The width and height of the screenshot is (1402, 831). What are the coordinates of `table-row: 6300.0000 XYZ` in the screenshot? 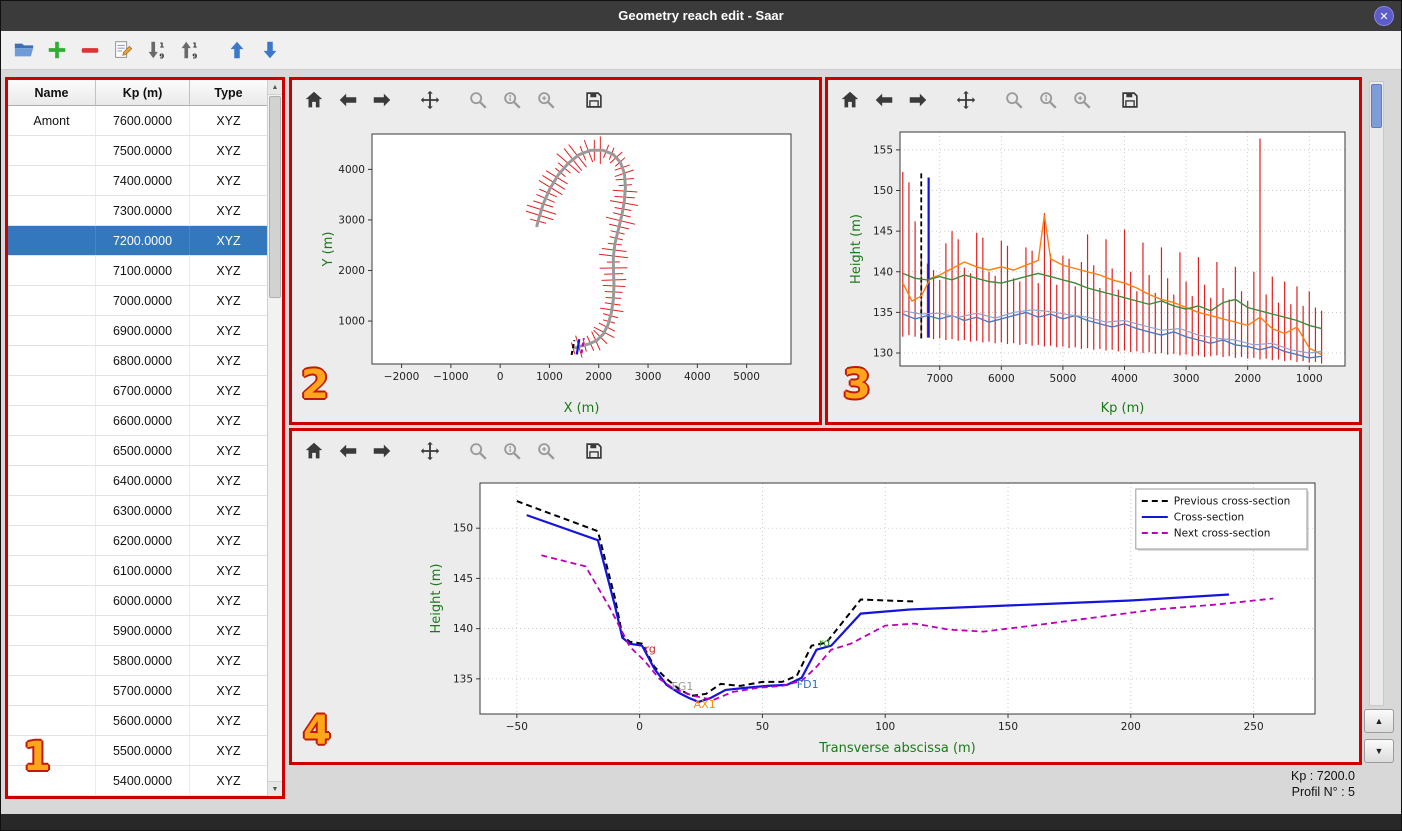 It's located at (138, 511).